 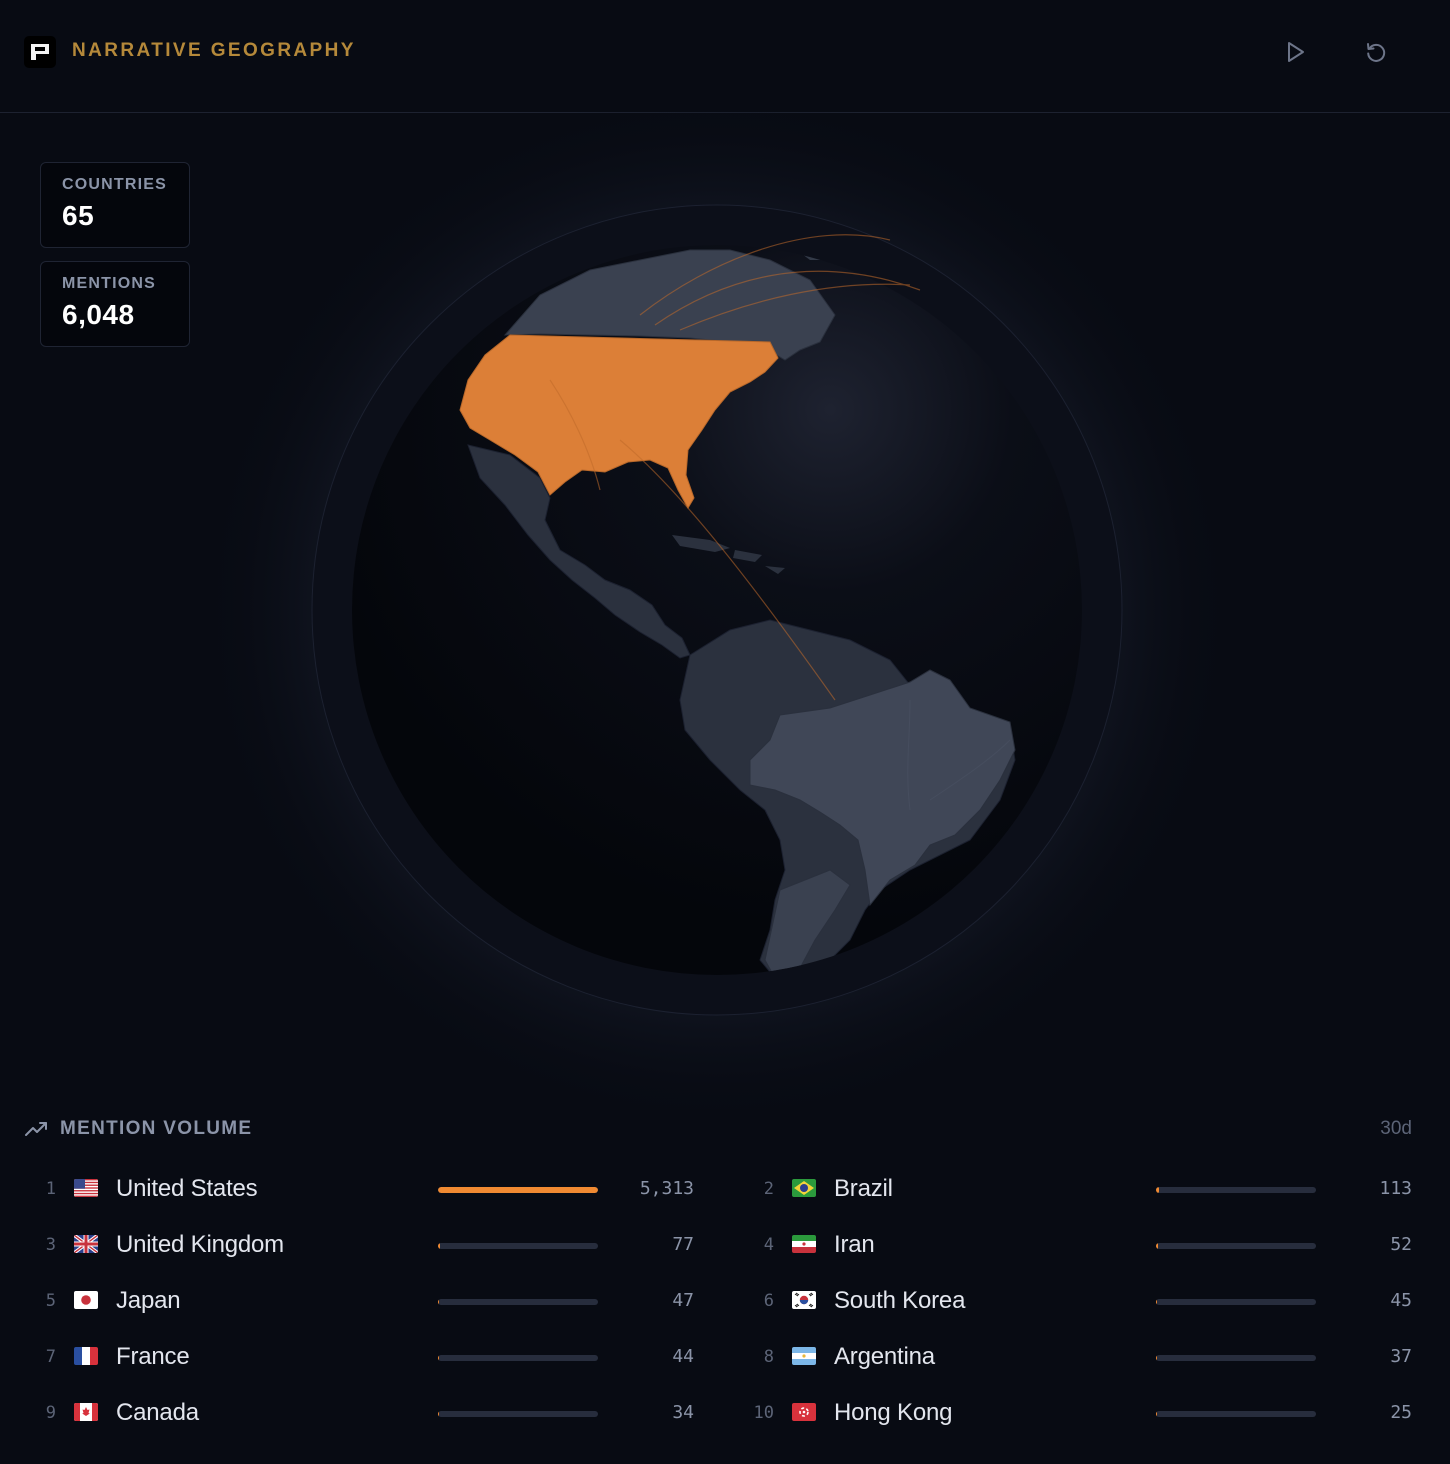 What do you see at coordinates (1401, 1300) in the screenshot?
I see `mention-count: 45` at bounding box center [1401, 1300].